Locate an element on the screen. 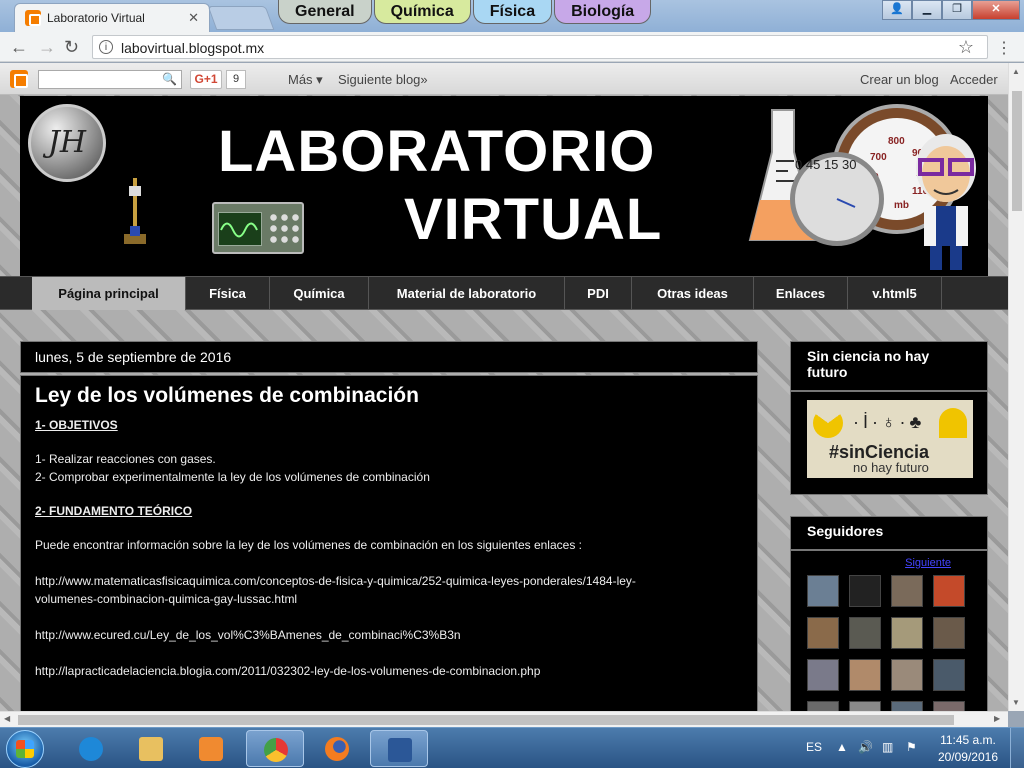 Image resolution: width=1024 pixels, height=768 pixels. extension-tabs: General Química Física Biología is located at coordinates (465, 13).